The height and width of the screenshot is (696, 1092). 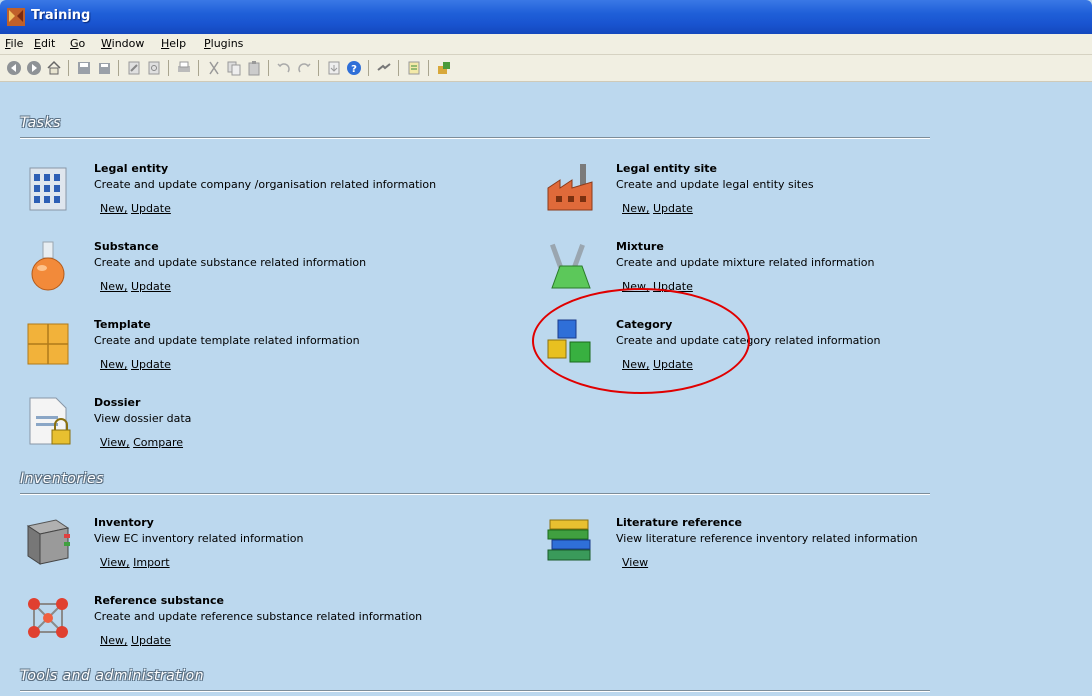 I want to click on forward-icon, so click(x=34, y=68).